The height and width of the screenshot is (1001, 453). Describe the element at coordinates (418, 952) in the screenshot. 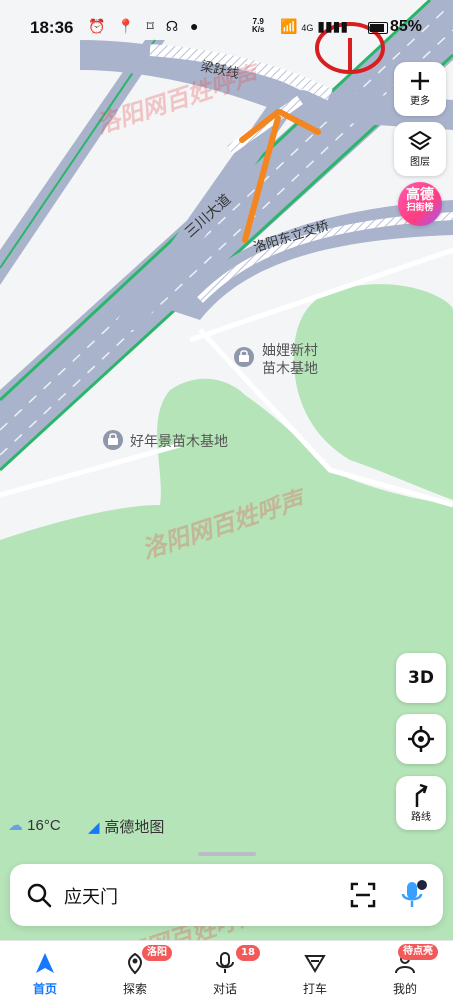

I see `profile-status-badge: 待点亮` at that location.